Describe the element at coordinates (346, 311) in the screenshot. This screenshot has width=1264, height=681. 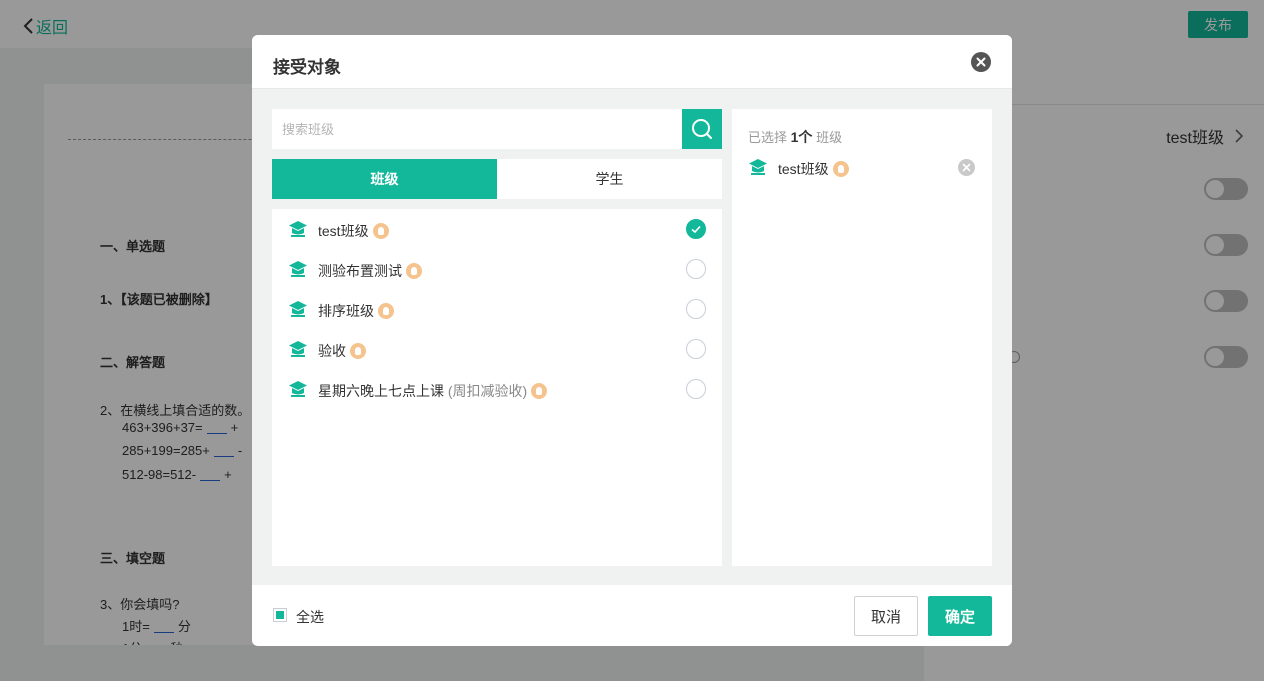
I see `item-name: 排序班级` at that location.